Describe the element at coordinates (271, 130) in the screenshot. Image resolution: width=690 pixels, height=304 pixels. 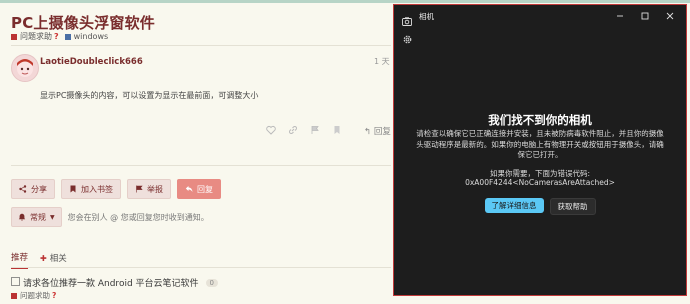
I see `heart-icon` at that location.